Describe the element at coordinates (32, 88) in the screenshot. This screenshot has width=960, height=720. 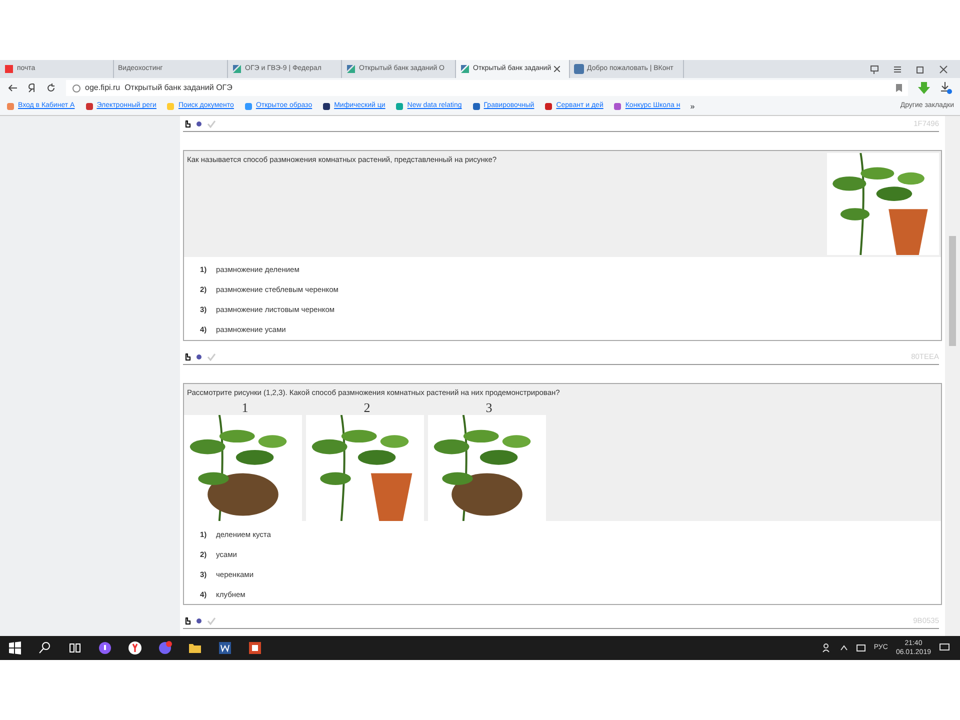
I see `yandex-icon` at that location.